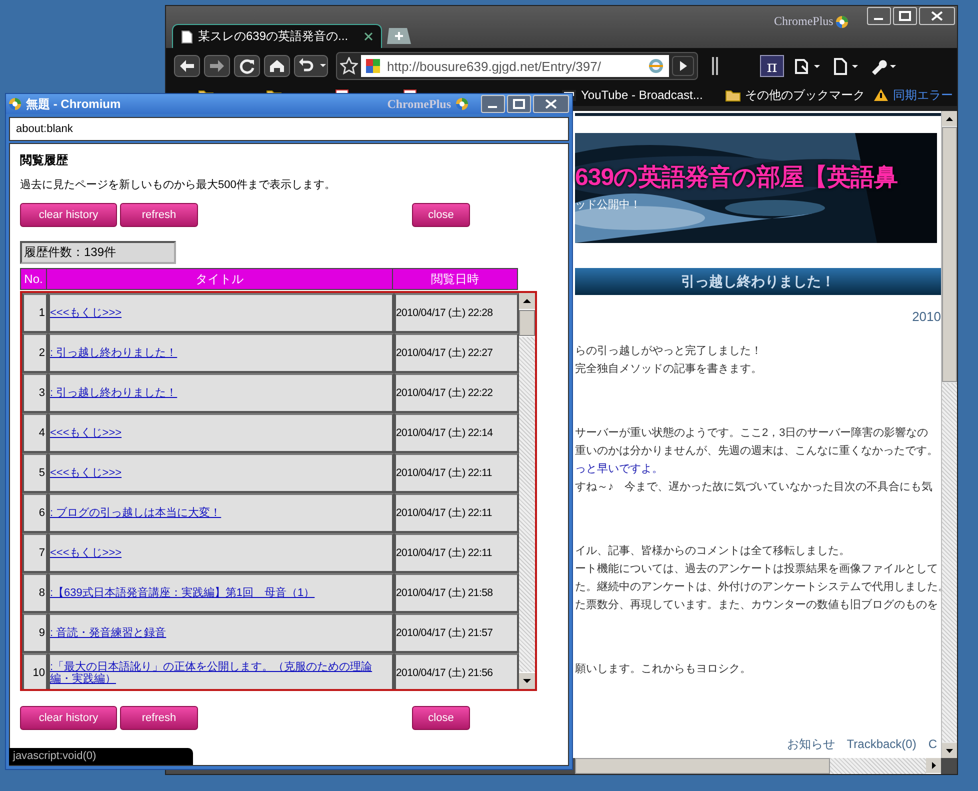 This screenshot has width=978, height=791. Describe the element at coordinates (217, 66) in the screenshot. I see `forward-icon` at that location.